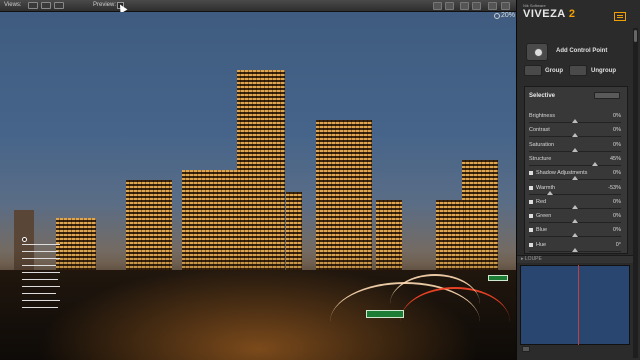  I want to click on slider-hue: Hue 0°, so click(575, 249).